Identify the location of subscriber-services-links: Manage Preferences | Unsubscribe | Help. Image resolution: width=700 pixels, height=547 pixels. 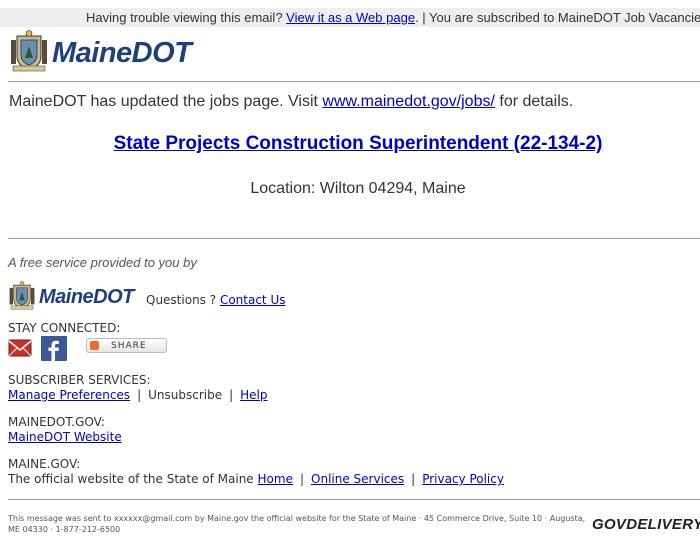
(138, 395).